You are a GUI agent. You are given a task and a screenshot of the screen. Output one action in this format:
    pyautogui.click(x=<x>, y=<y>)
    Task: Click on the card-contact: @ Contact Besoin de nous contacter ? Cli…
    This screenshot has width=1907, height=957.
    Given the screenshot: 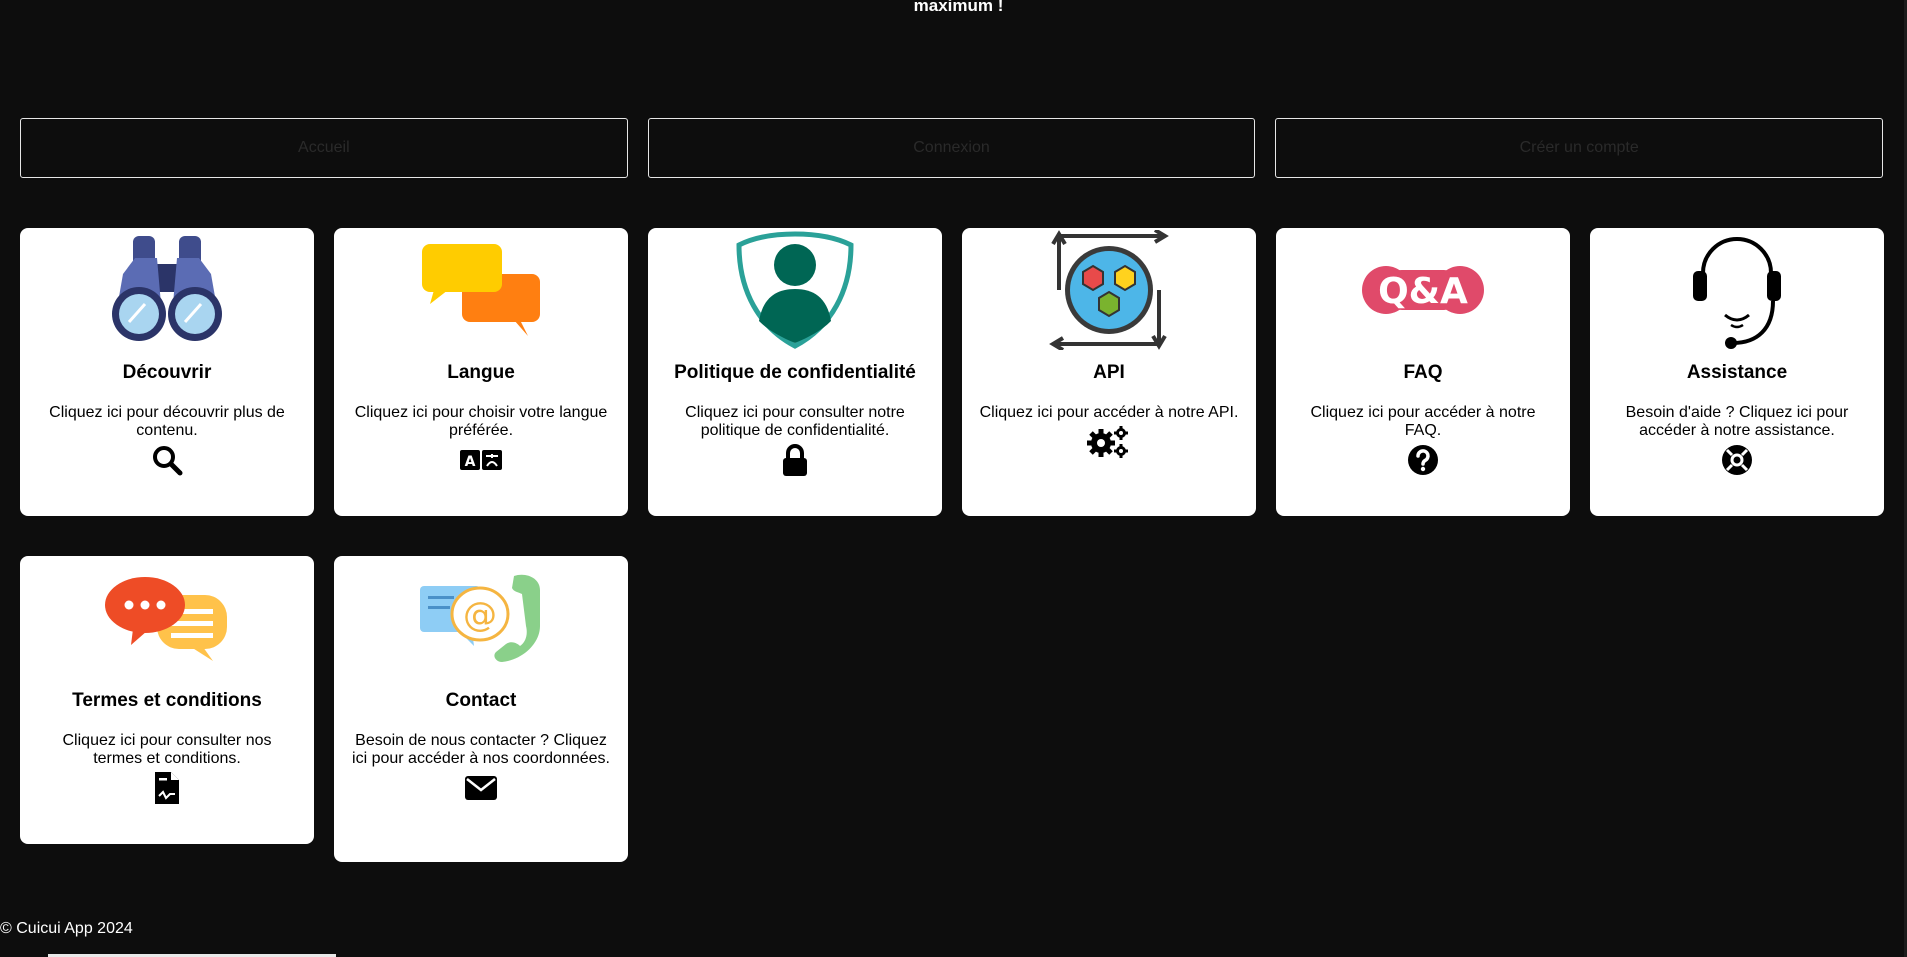 What is the action you would take?
    pyautogui.click(x=481, y=709)
    